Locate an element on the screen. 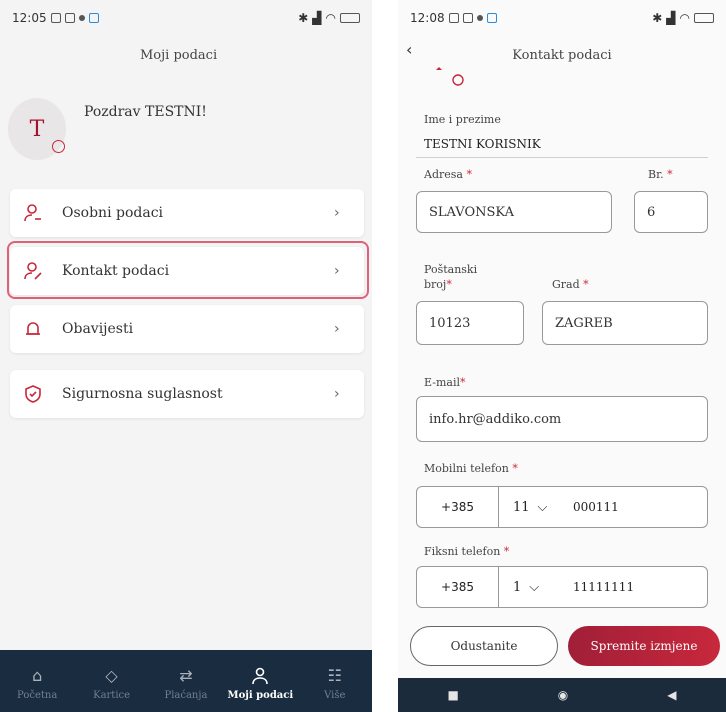 Image resolution: width=726 pixels, height=712 pixels. transfer-icon: ⇄ is located at coordinates (186, 675).